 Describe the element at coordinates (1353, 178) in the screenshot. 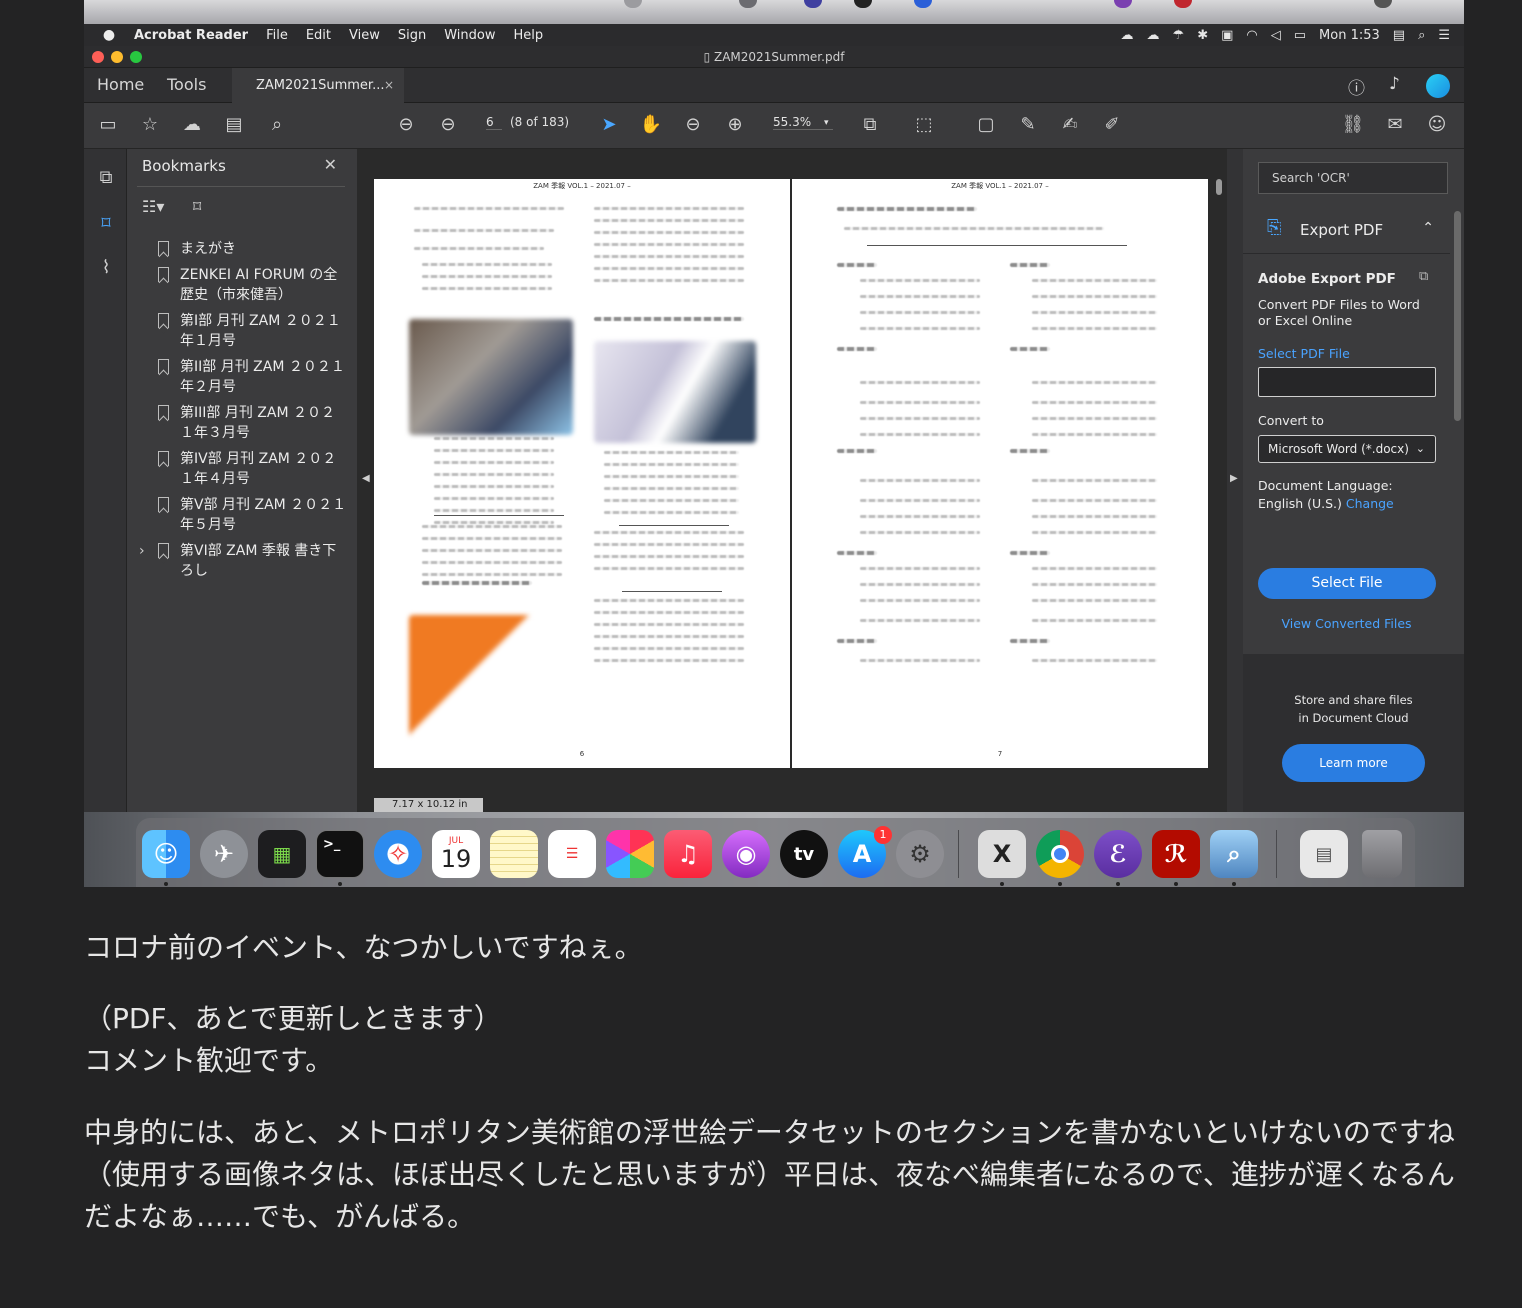

I see `search-tools-input: Search 'OCR'` at that location.